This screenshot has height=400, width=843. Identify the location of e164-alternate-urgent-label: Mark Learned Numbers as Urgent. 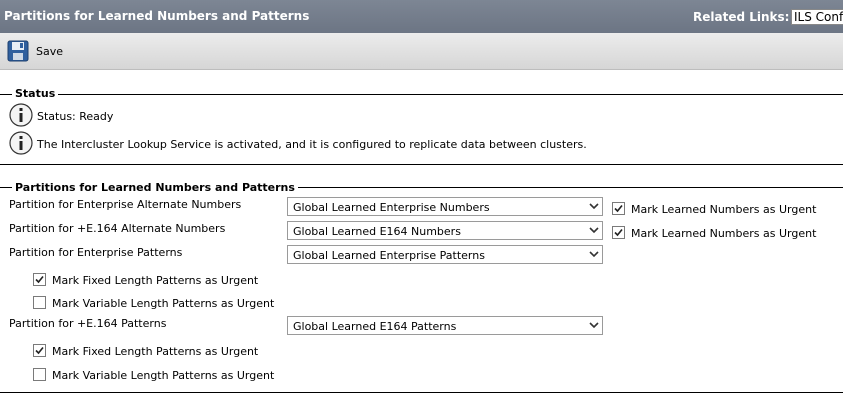
(724, 233).